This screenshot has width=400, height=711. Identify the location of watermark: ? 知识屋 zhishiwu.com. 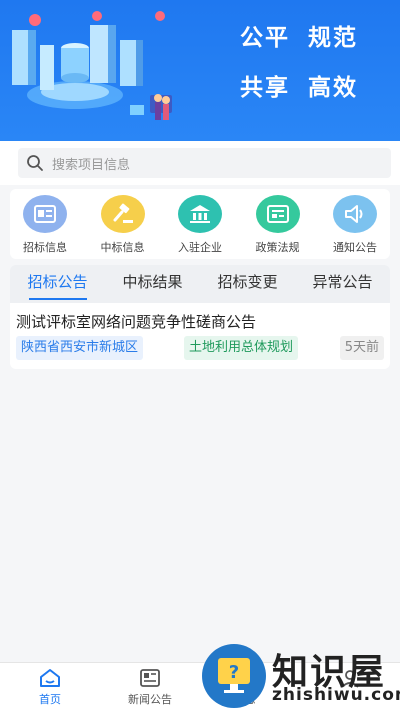
(299, 676).